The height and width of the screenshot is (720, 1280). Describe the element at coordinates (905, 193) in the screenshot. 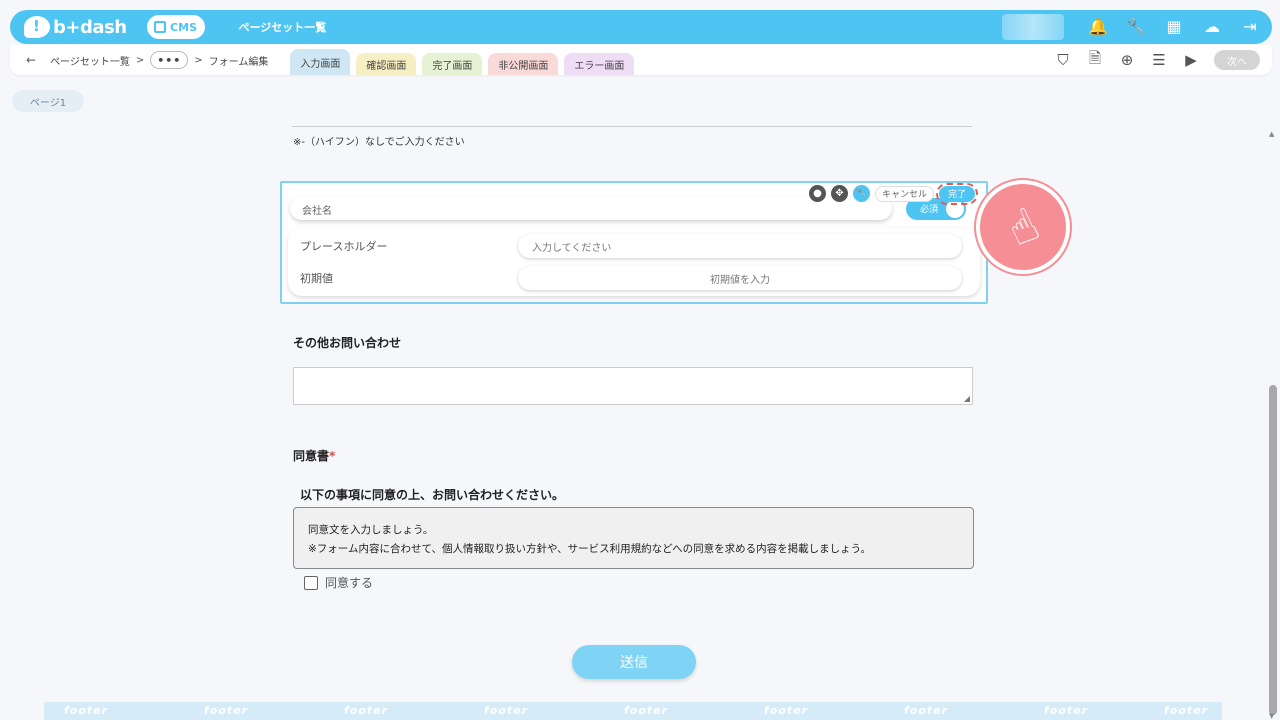

I see `cancel-button: キャンセル` at that location.